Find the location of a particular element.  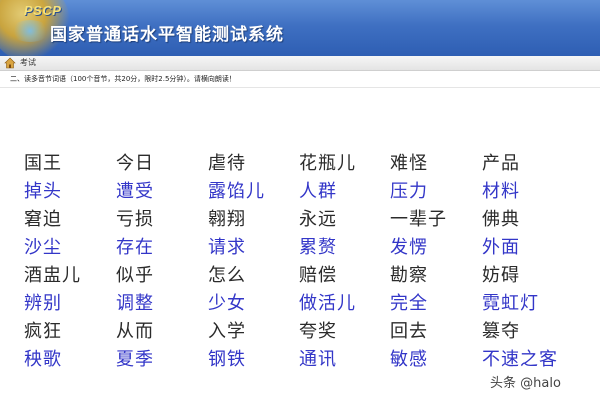

word-item: 勘察 is located at coordinates (409, 275).